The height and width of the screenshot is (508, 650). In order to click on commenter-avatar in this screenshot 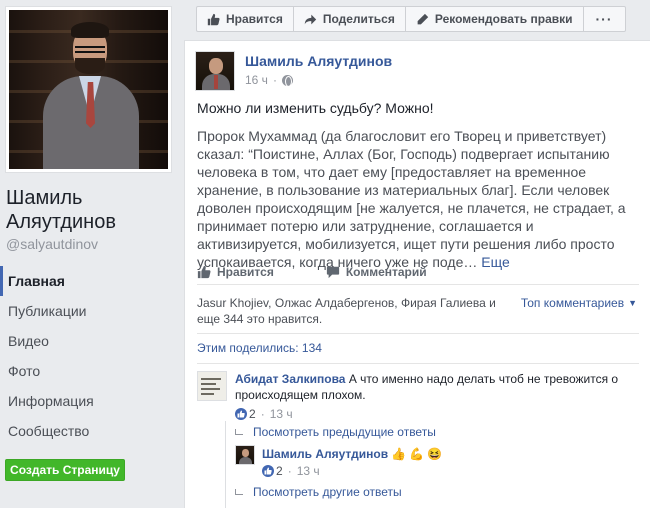, I will do `click(212, 386)`.